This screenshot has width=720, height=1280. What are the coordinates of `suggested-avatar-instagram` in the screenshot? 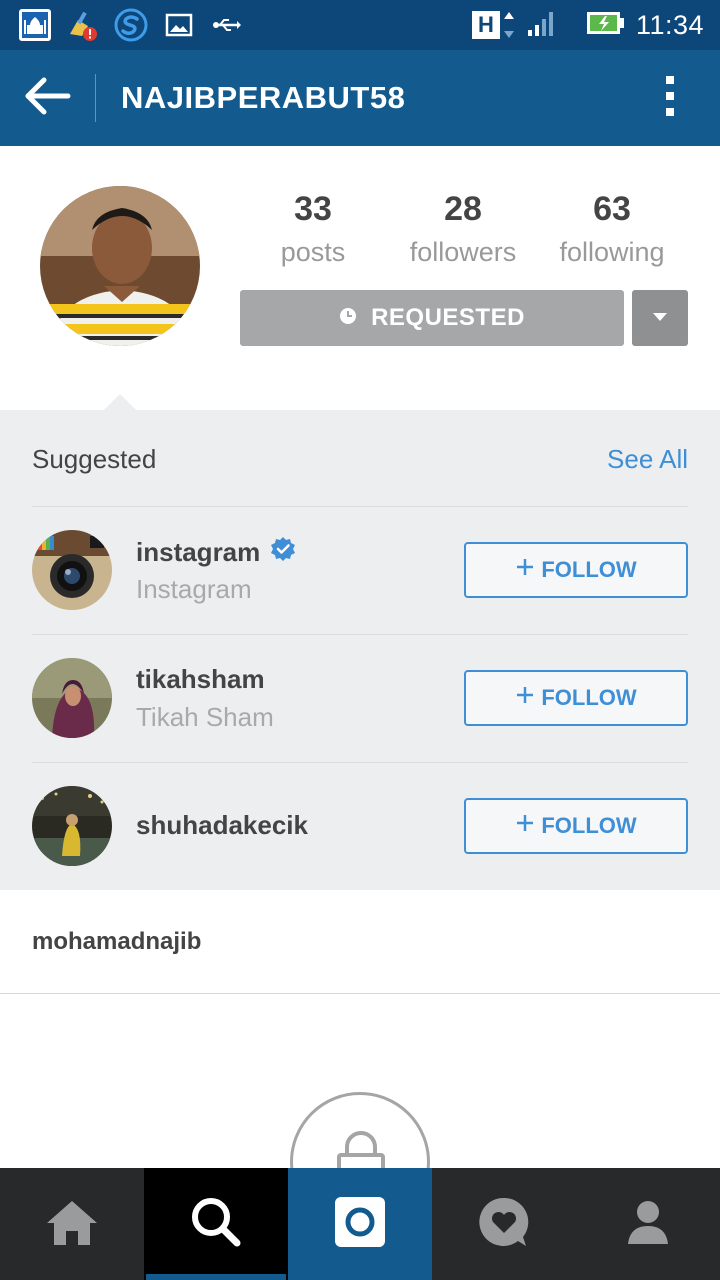 It's located at (72, 570).